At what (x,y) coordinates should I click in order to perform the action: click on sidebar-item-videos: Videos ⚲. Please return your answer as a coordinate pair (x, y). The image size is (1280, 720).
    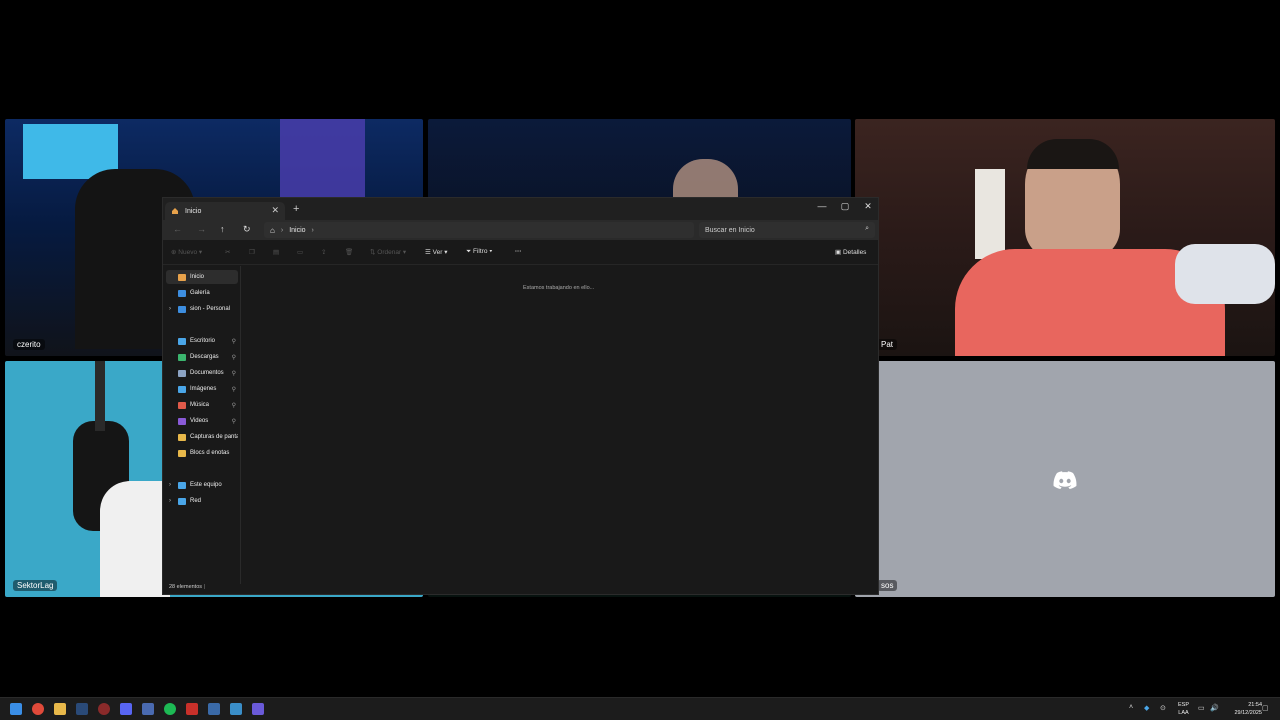
    Looking at the image, I should click on (202, 421).